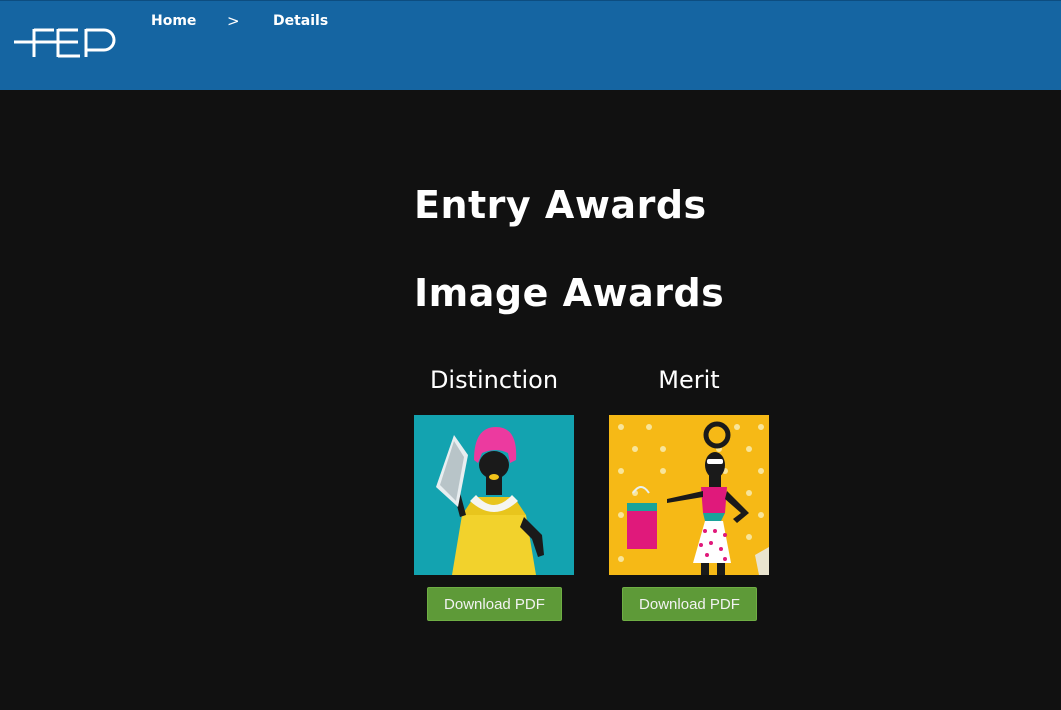 Image resolution: width=1061 pixels, height=710 pixels. What do you see at coordinates (173, 21) in the screenshot?
I see `breadcrumb-home-link: Home` at bounding box center [173, 21].